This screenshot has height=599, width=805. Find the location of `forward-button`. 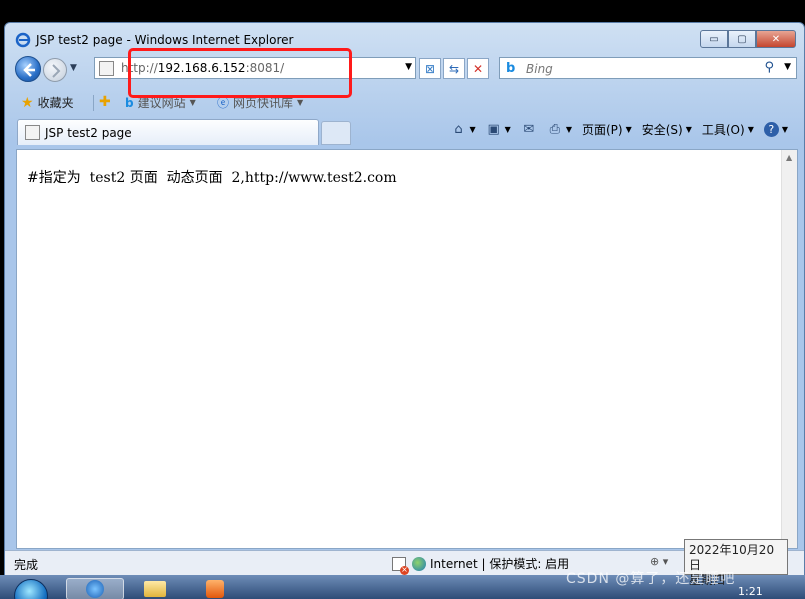

forward-button is located at coordinates (55, 70).